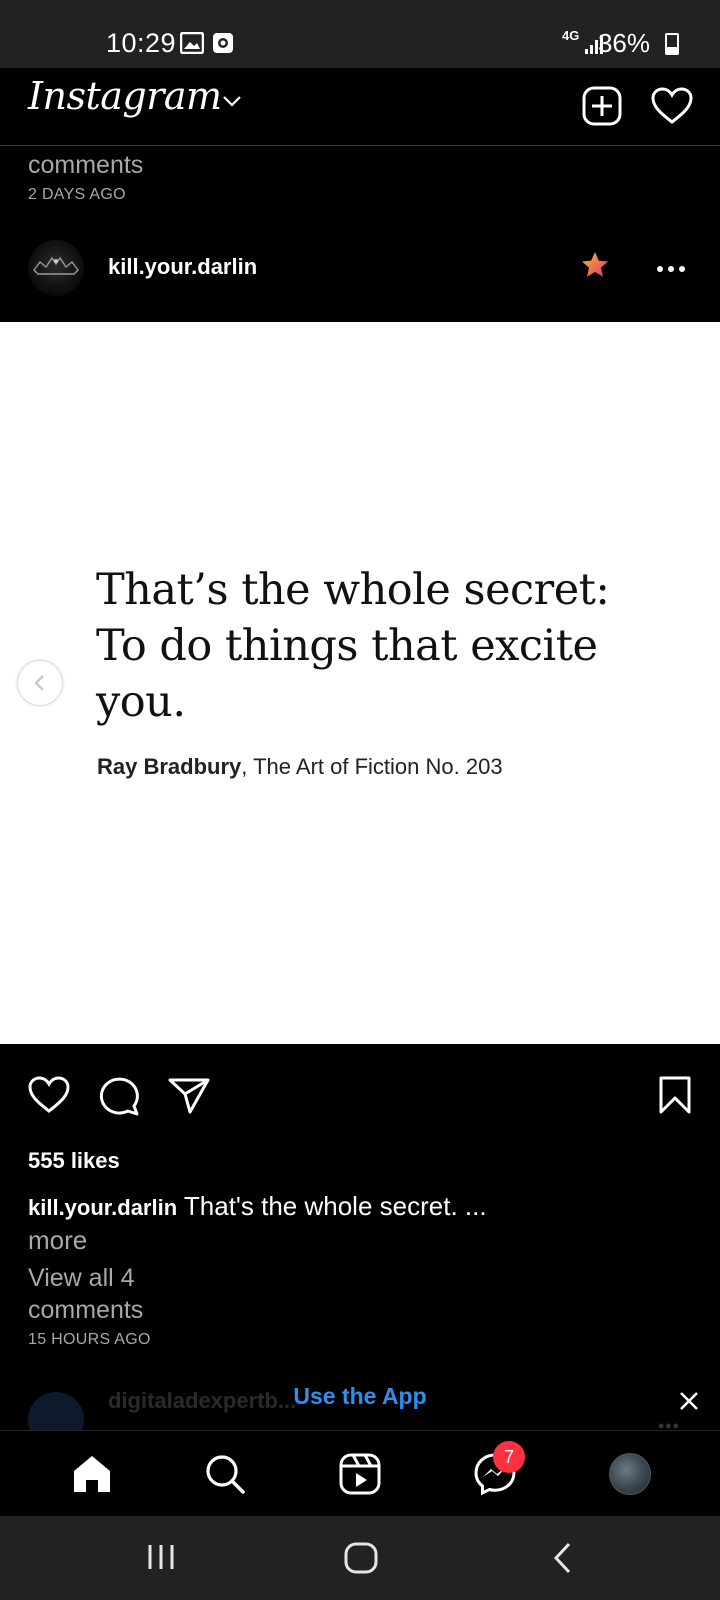 The width and height of the screenshot is (720, 1600). I want to click on caption-username: kill.your.darlin, so click(102, 1207).